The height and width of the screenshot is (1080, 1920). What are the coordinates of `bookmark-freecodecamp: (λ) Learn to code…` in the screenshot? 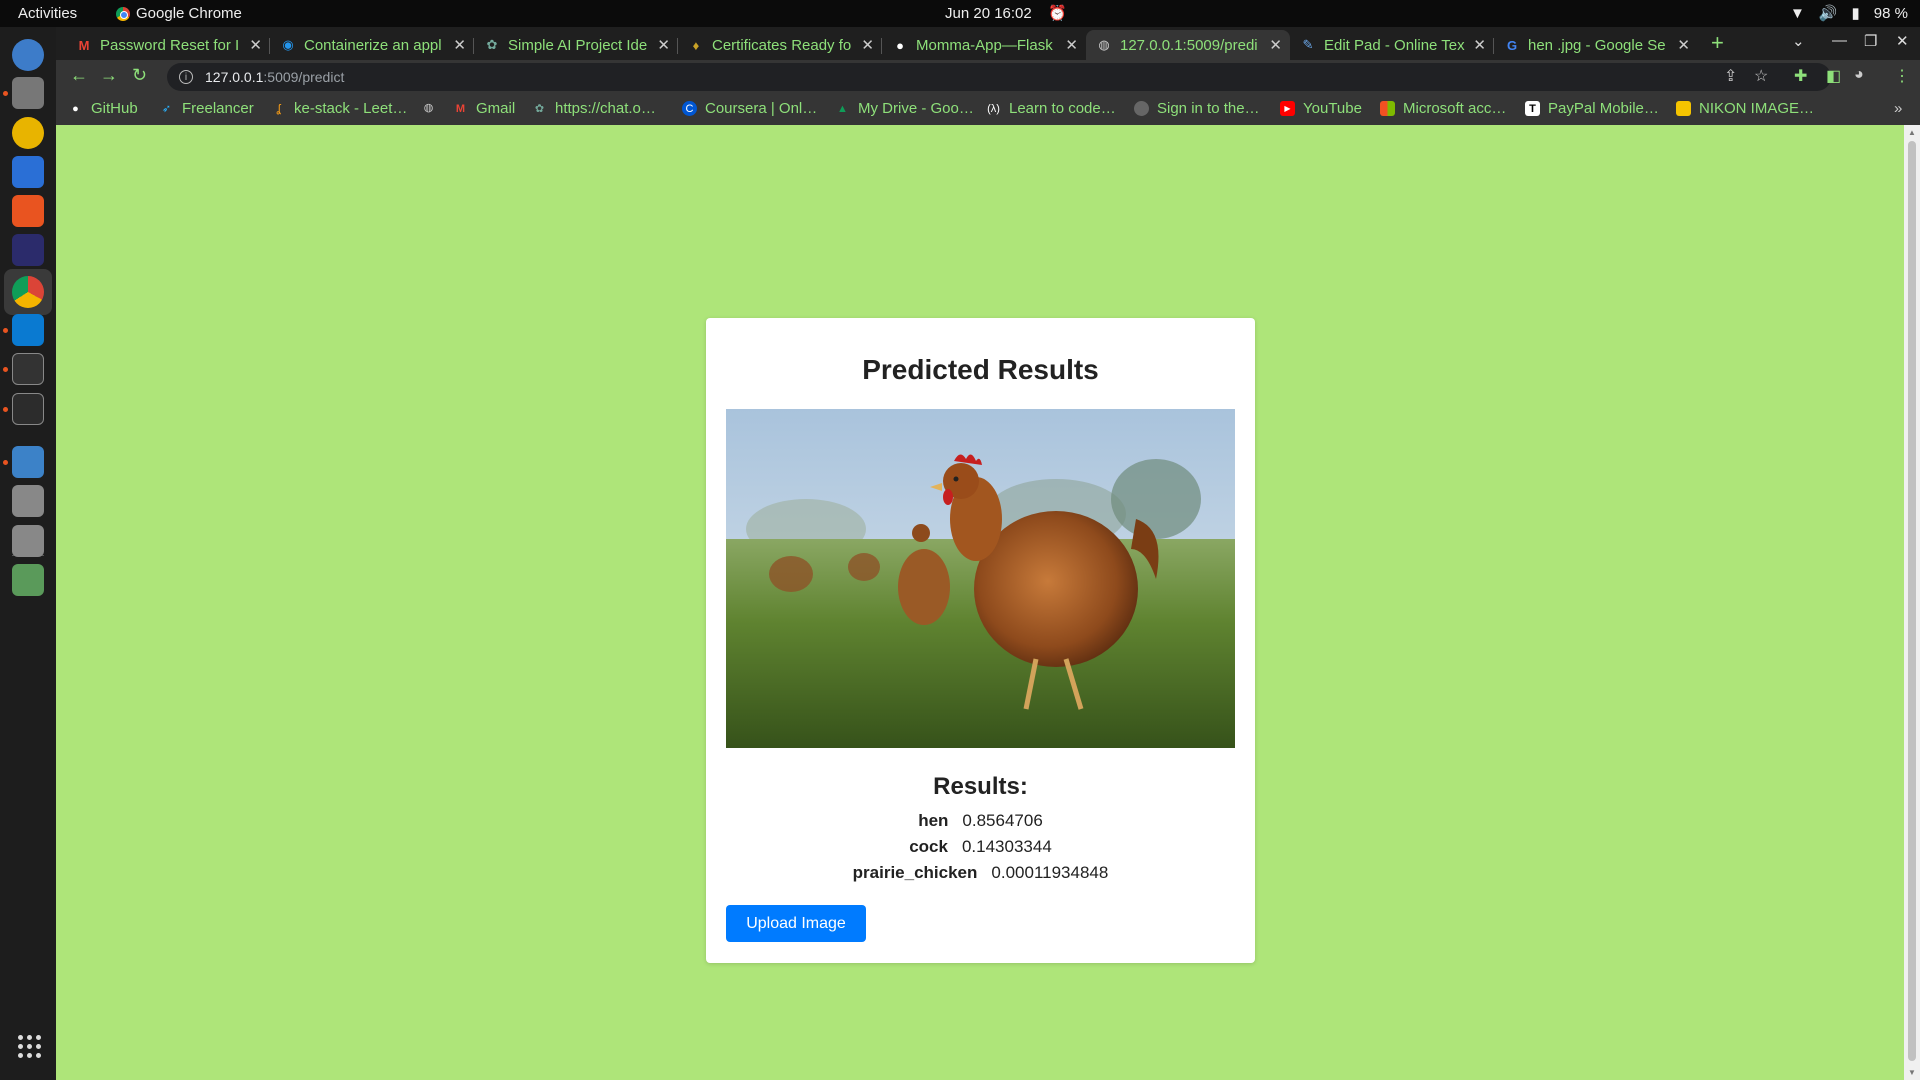 It's located at (1051, 108).